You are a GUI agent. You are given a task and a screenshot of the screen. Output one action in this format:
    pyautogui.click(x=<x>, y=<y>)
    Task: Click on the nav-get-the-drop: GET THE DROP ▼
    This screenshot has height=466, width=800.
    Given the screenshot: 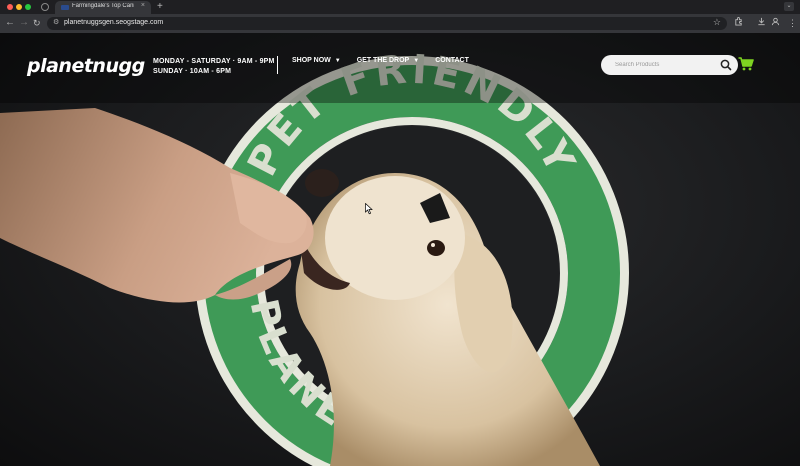 What is the action you would take?
    pyautogui.click(x=388, y=60)
    